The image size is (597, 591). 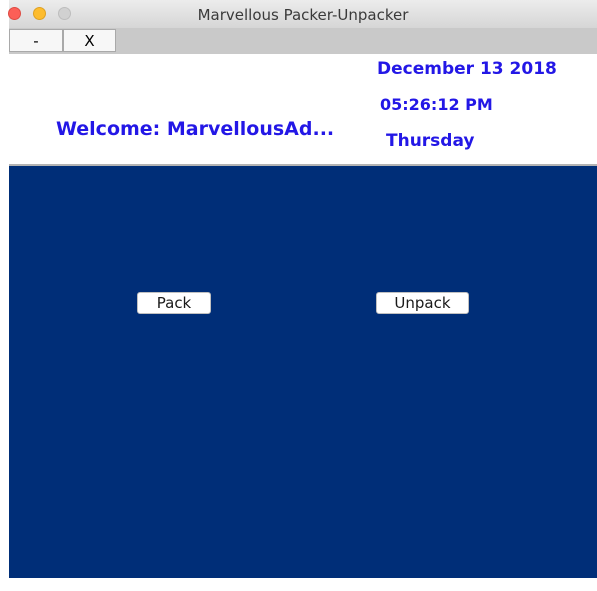 I want to click on date-label: December 13 2018, so click(x=467, y=69).